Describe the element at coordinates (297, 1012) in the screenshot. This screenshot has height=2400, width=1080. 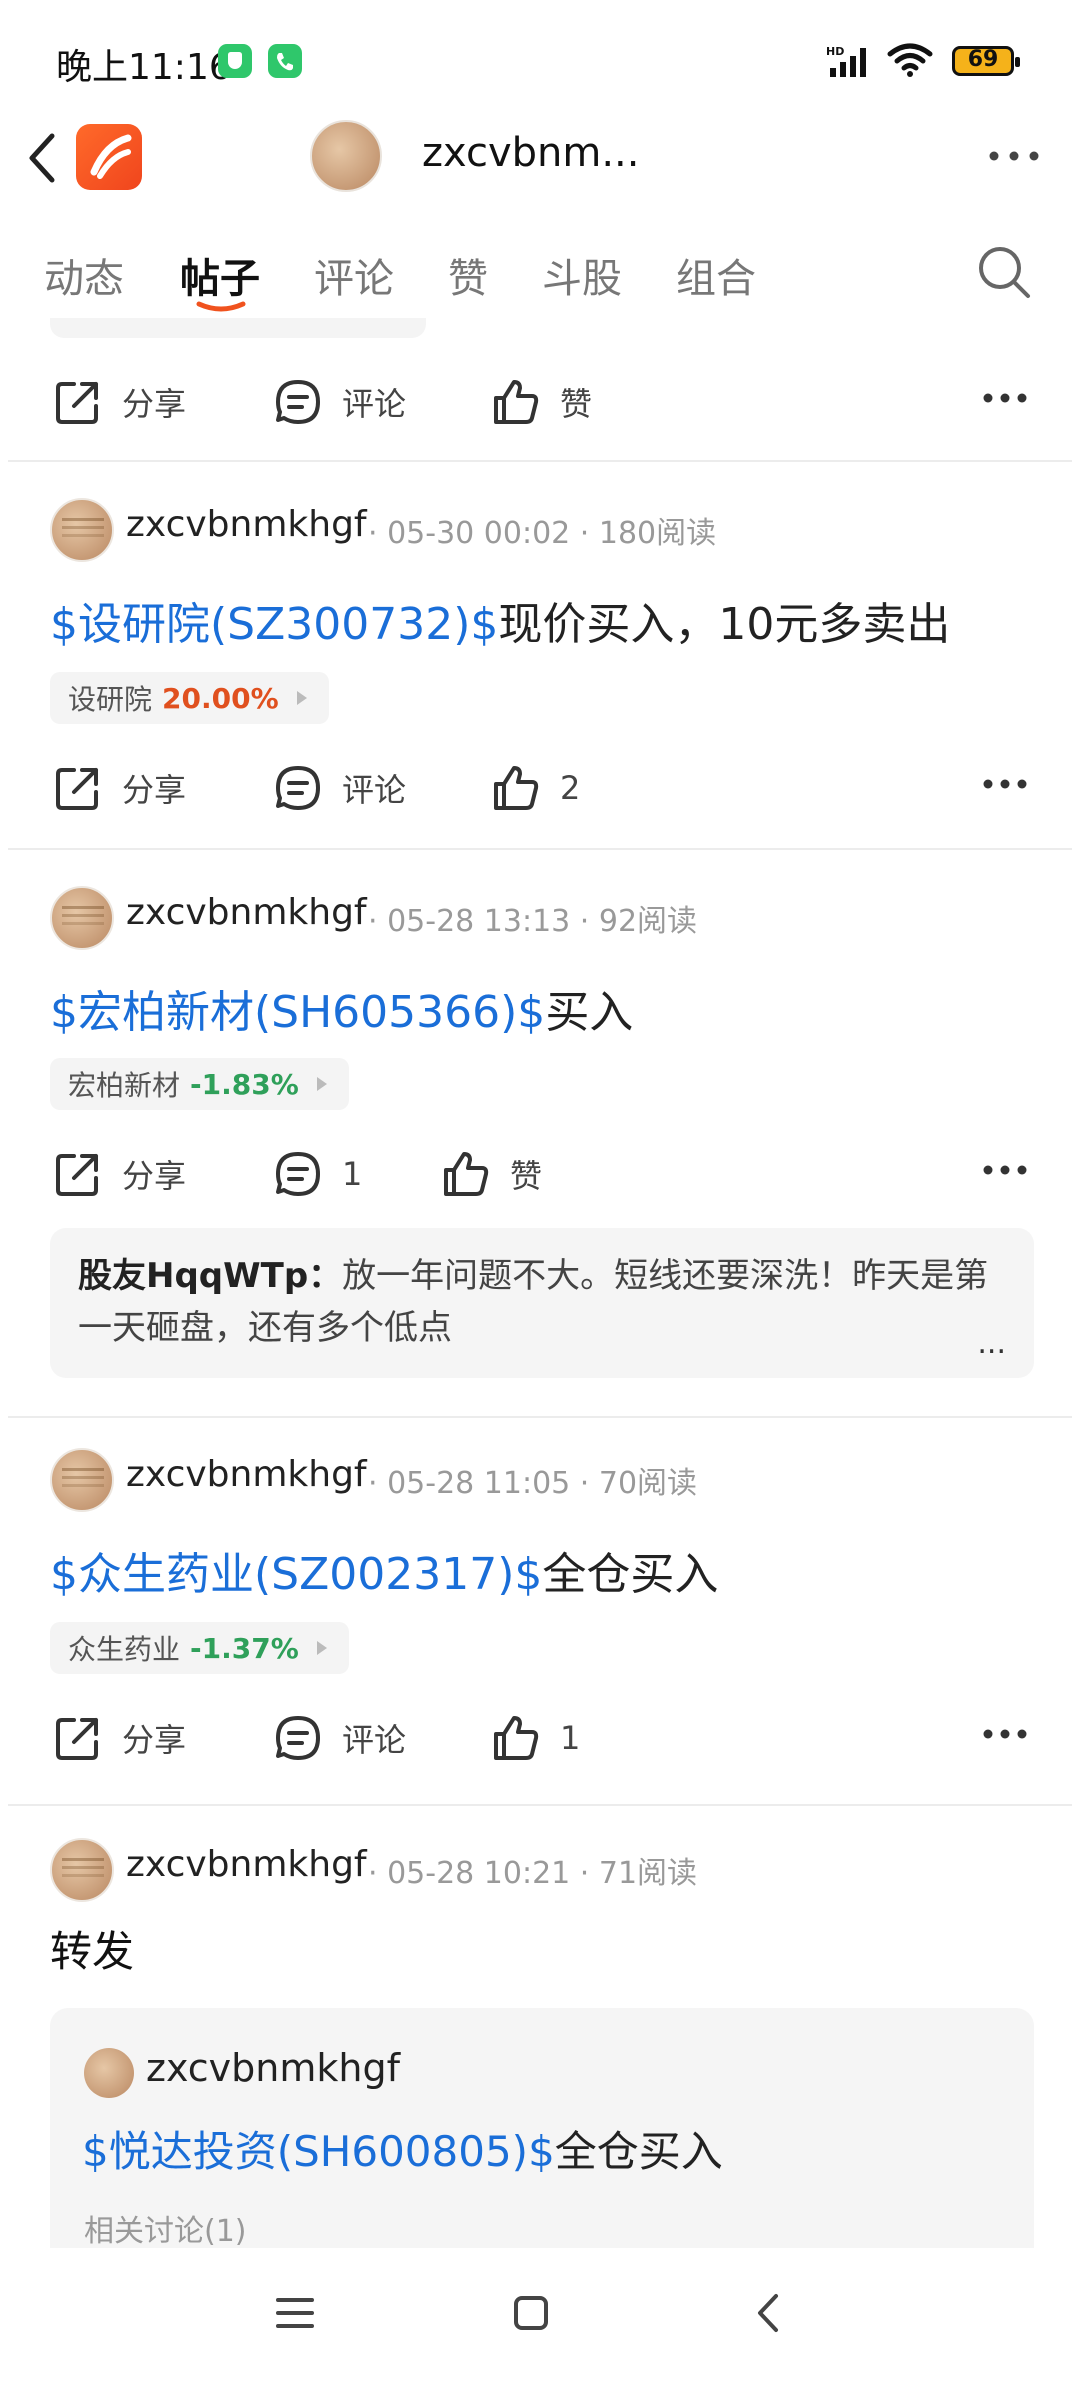
I see `stock-link: $宏柏新材(SH605366)$` at that location.